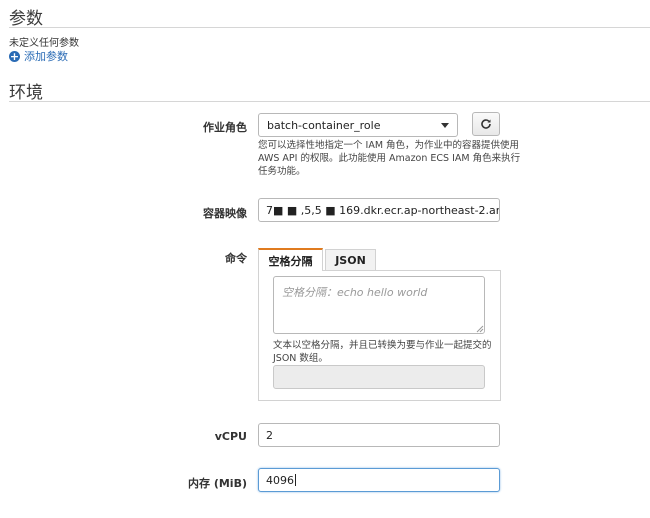 Image resolution: width=650 pixels, height=518 pixels. I want to click on command-textarea: 空格分隔：echo hello world, so click(379, 305).